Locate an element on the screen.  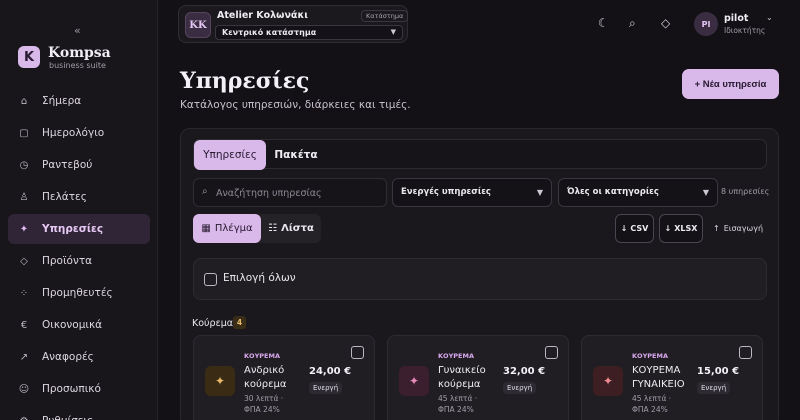
brand-logo: K is located at coordinates (29, 57).